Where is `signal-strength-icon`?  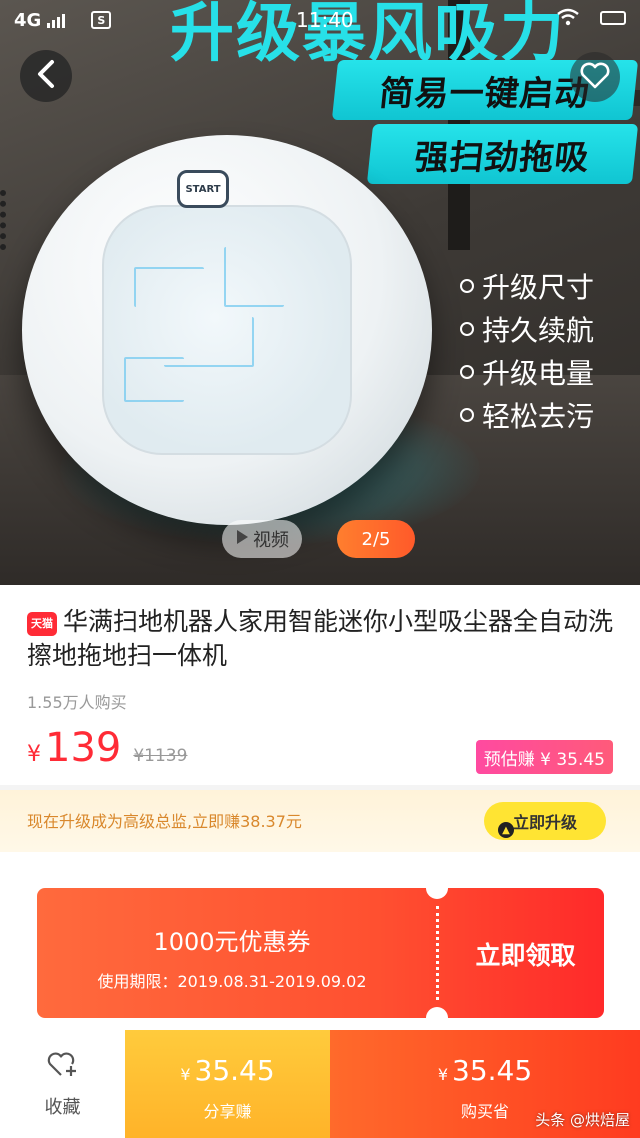
signal-strength-icon is located at coordinates (56, 20).